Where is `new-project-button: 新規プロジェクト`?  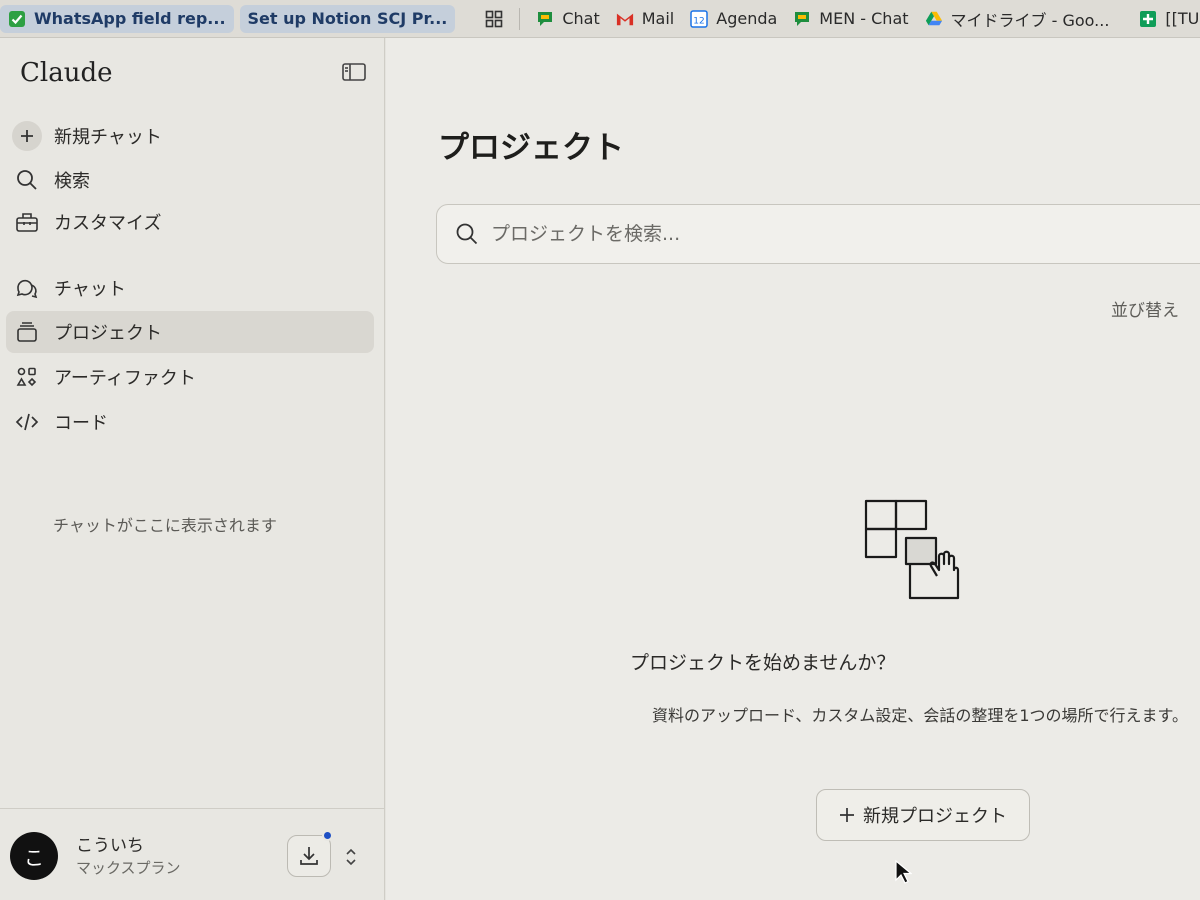
new-project-button: 新規プロジェクト is located at coordinates (923, 815).